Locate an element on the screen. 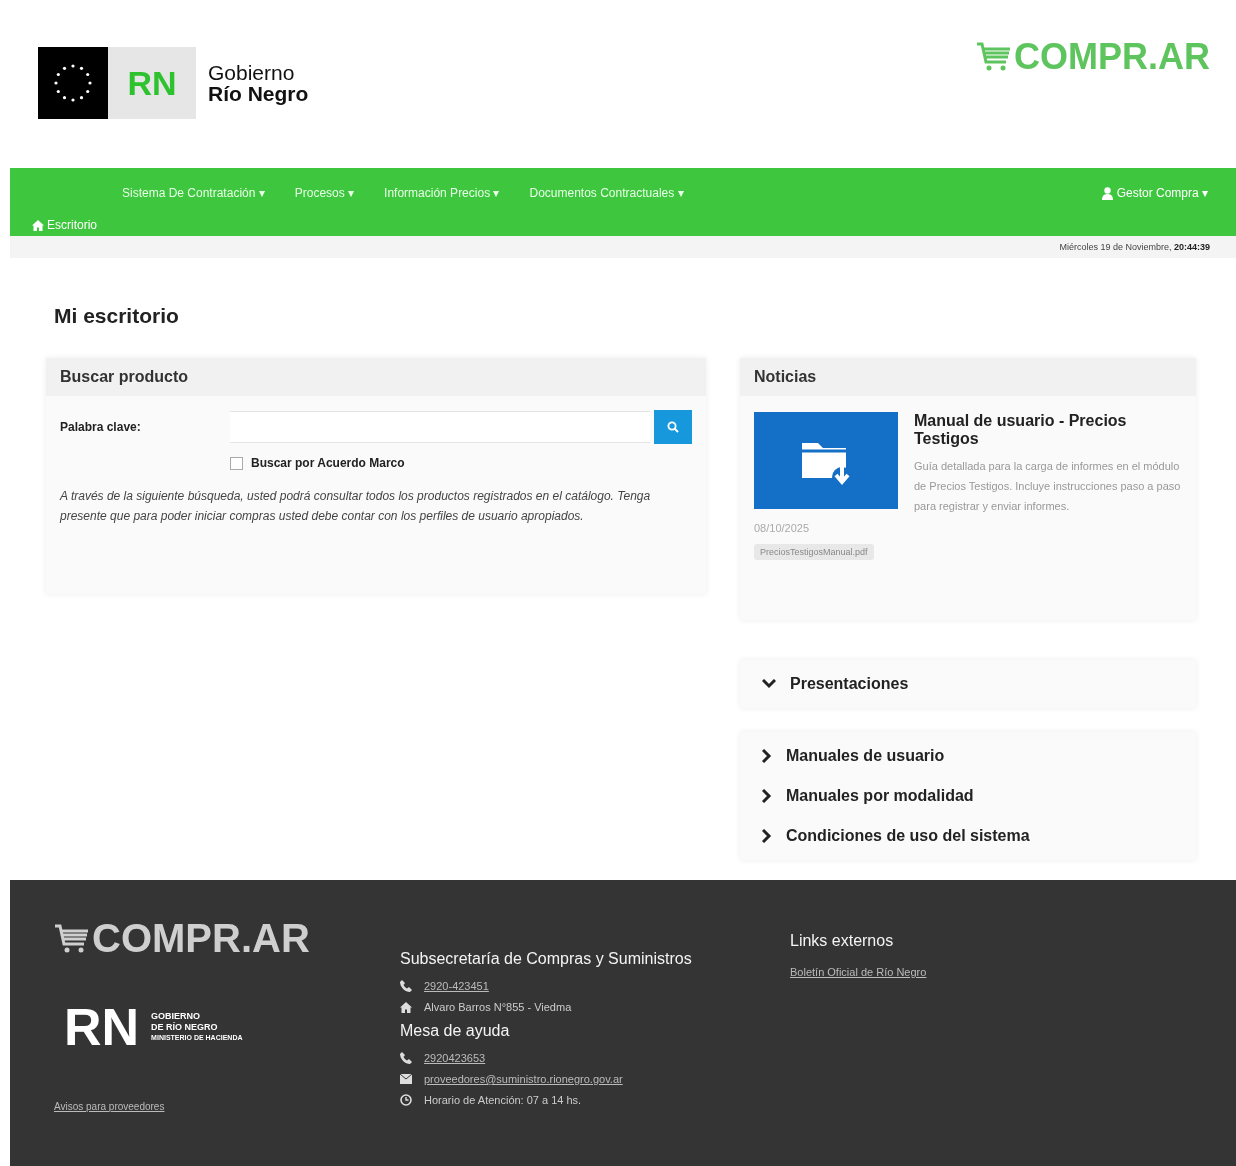 This screenshot has width=1236, height=1166. info-text: A través de la siguiente búsqueda, usted podrá consultar todos los productos registrados en el catálogo. Tenga presente que para poder iniciar compras usted debe contar con los perfiles de usuario apropiados. is located at coordinates (355, 506).